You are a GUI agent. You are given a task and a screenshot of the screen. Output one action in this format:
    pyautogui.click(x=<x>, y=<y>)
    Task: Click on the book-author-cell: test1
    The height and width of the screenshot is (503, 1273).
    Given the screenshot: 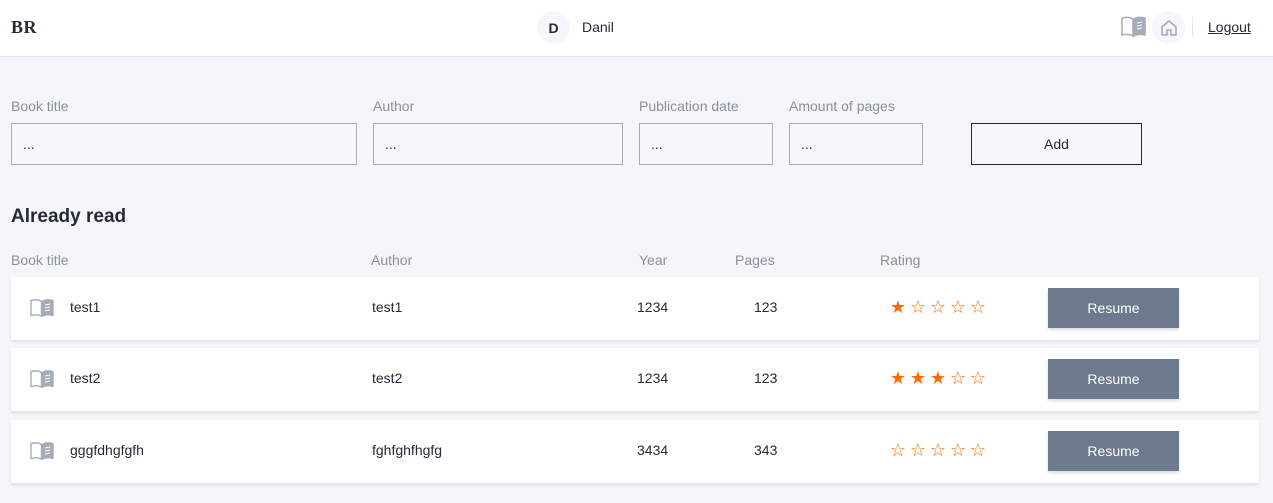 What is the action you would take?
    pyautogui.click(x=387, y=307)
    